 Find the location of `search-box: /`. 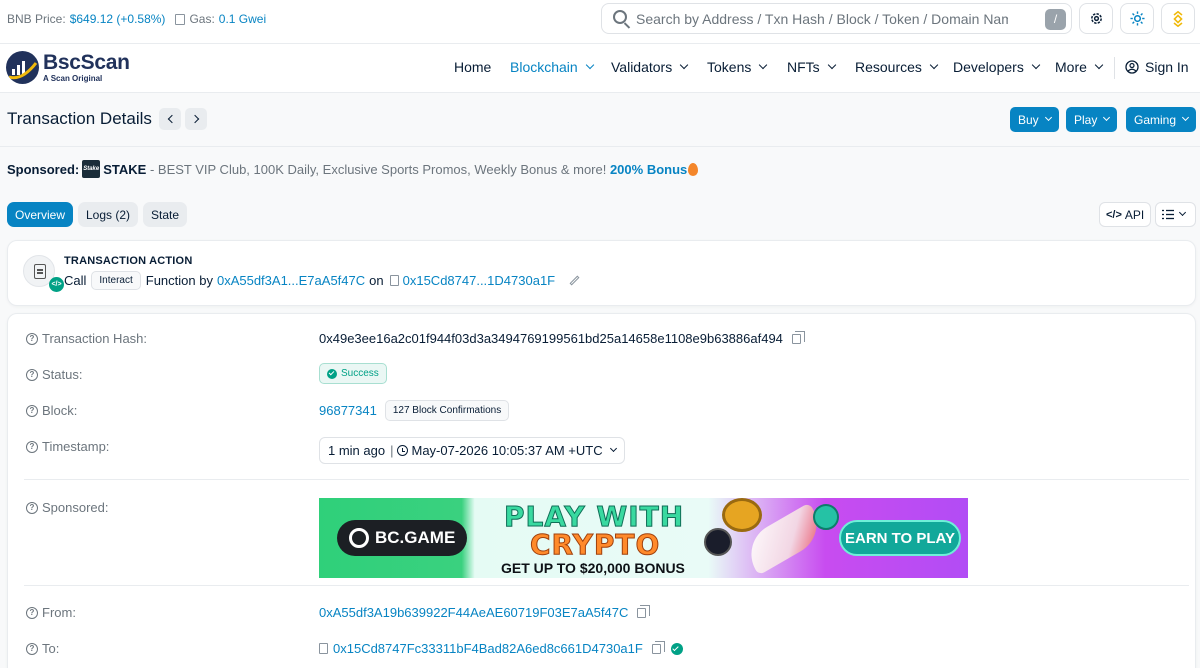

search-box: / is located at coordinates (836, 18).